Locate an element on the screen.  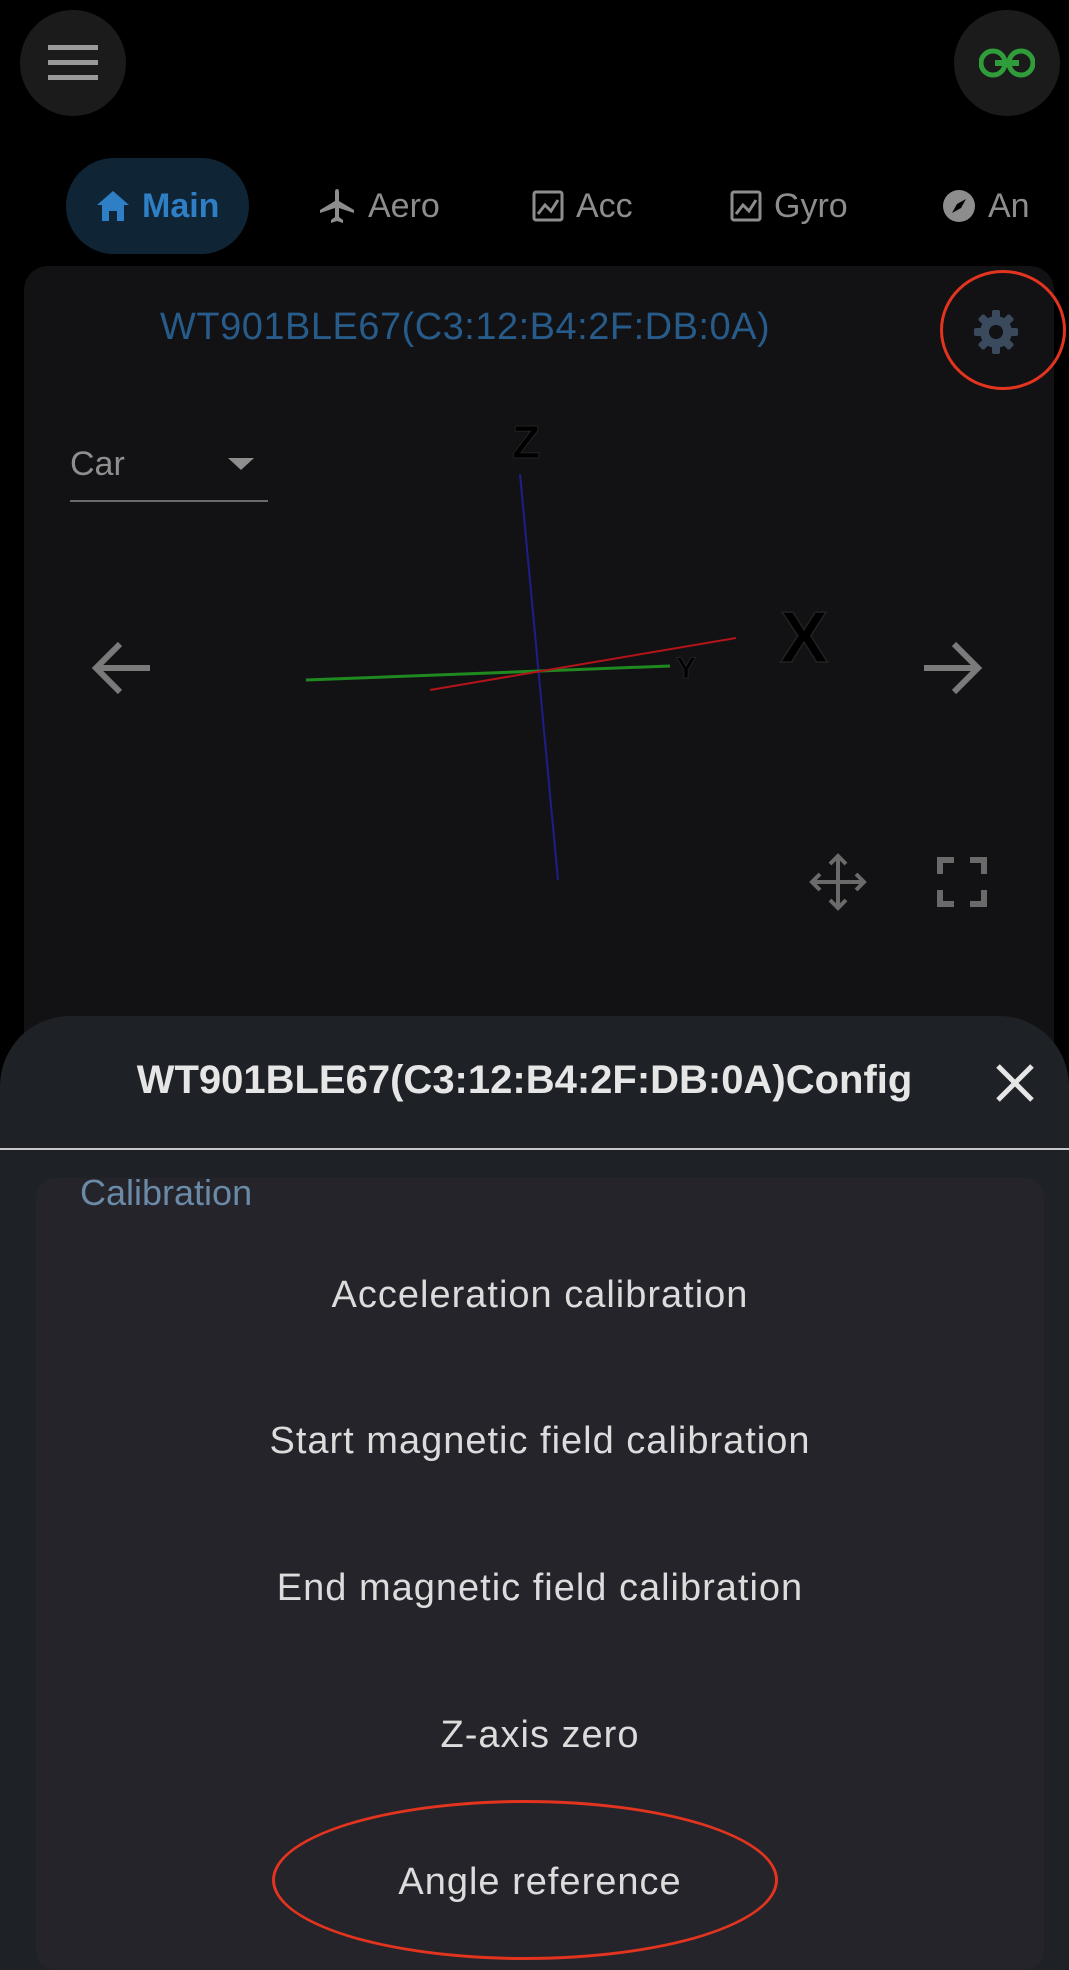
arrow-left-icon is located at coordinates (120, 668).